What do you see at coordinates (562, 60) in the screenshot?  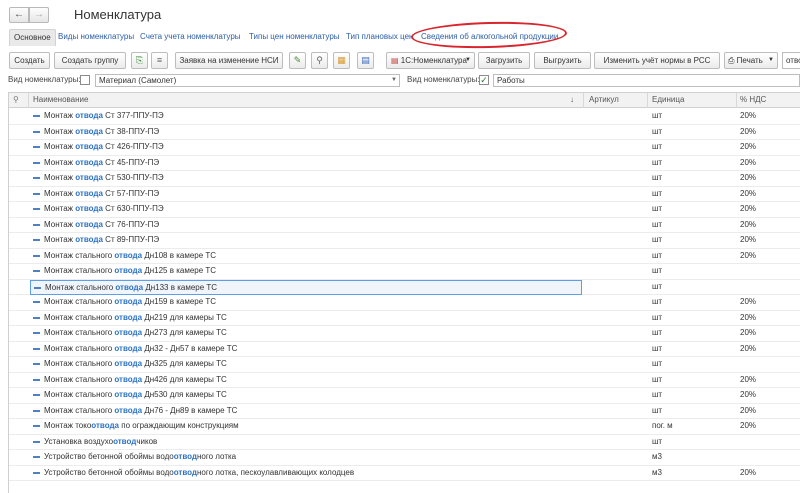 I see `unload-button: Выгрузить` at bounding box center [562, 60].